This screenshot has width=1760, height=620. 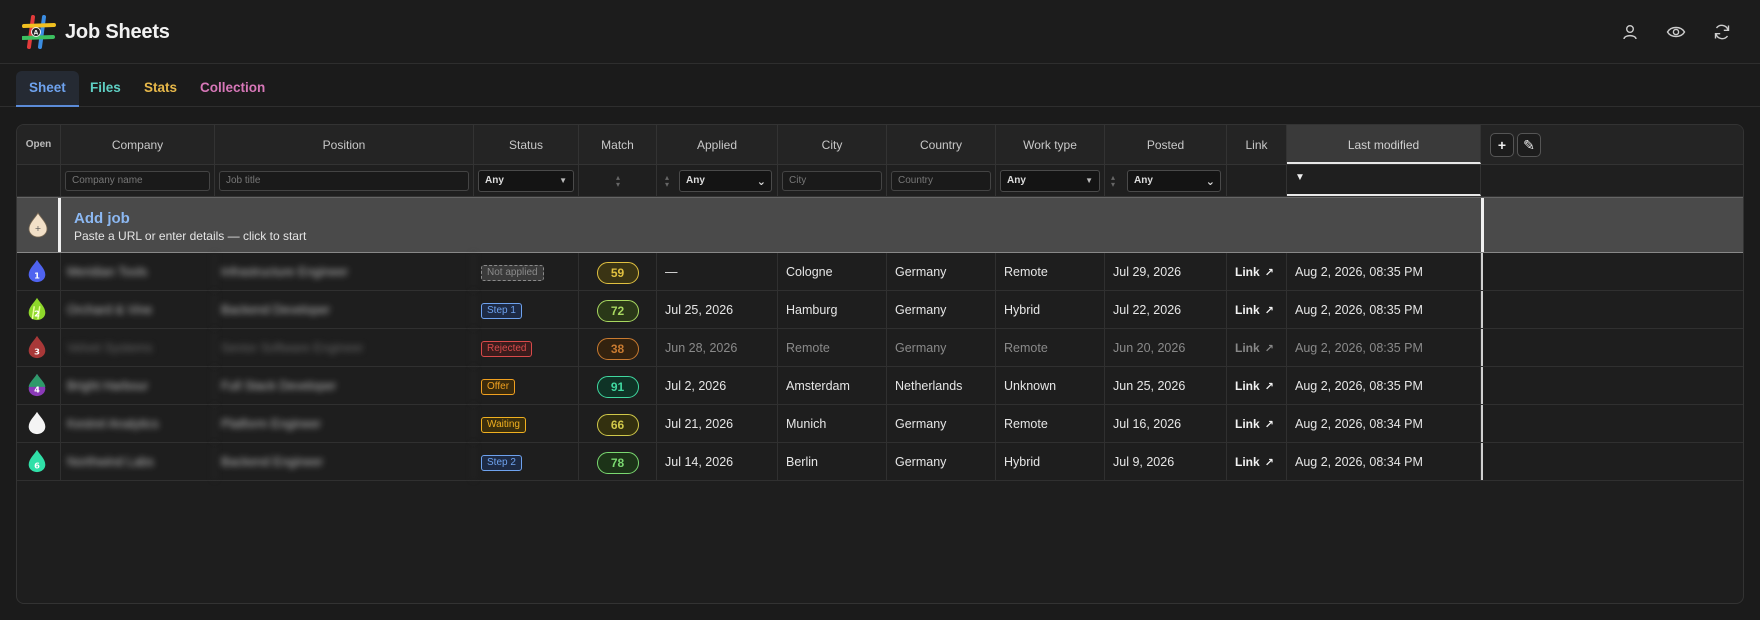 What do you see at coordinates (717, 461) in the screenshot?
I see `applied-cell: Jul 14, 2026` at bounding box center [717, 461].